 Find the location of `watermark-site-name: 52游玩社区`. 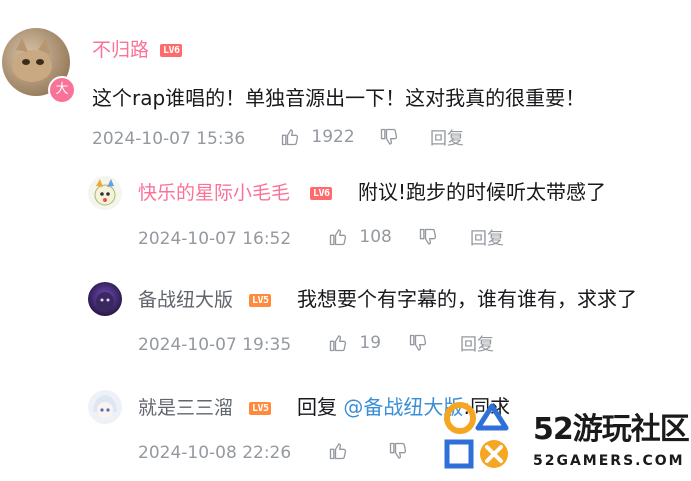

watermark-site-name: 52游玩社区 is located at coordinates (611, 429).